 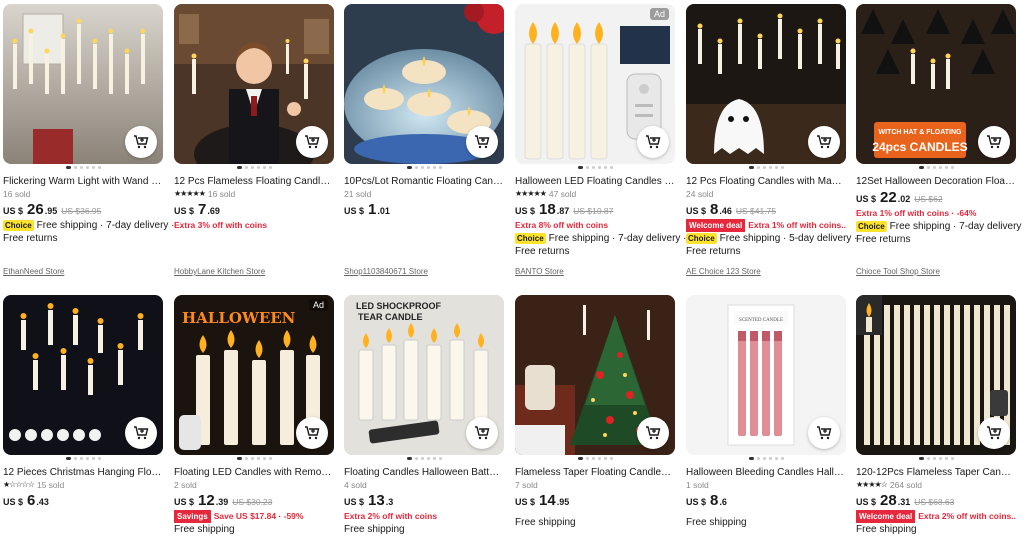 I want to click on sold-count: 47 sold, so click(x=562, y=194).